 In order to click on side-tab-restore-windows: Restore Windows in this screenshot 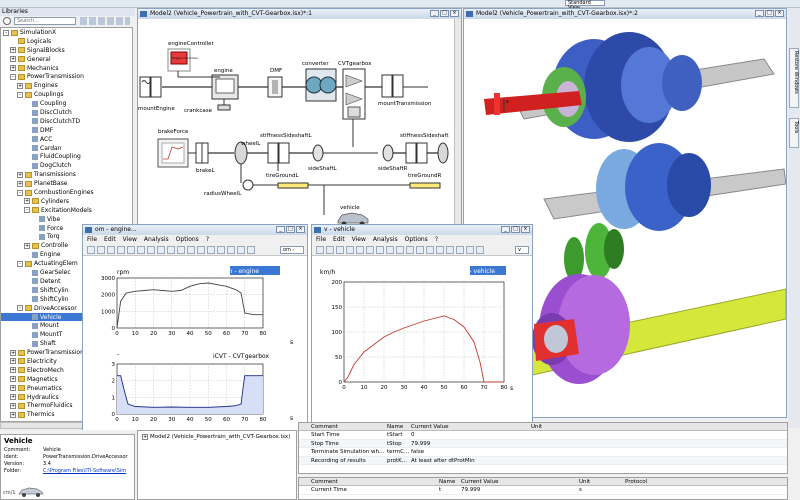, I will do `click(794, 78)`.